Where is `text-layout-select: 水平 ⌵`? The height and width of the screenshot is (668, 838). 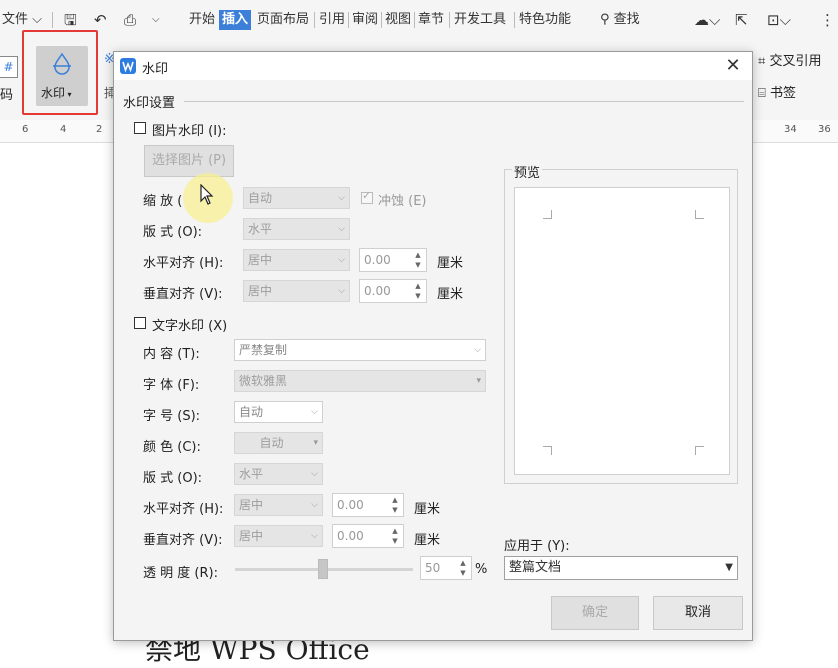
text-layout-select: 水平 ⌵ is located at coordinates (278, 474).